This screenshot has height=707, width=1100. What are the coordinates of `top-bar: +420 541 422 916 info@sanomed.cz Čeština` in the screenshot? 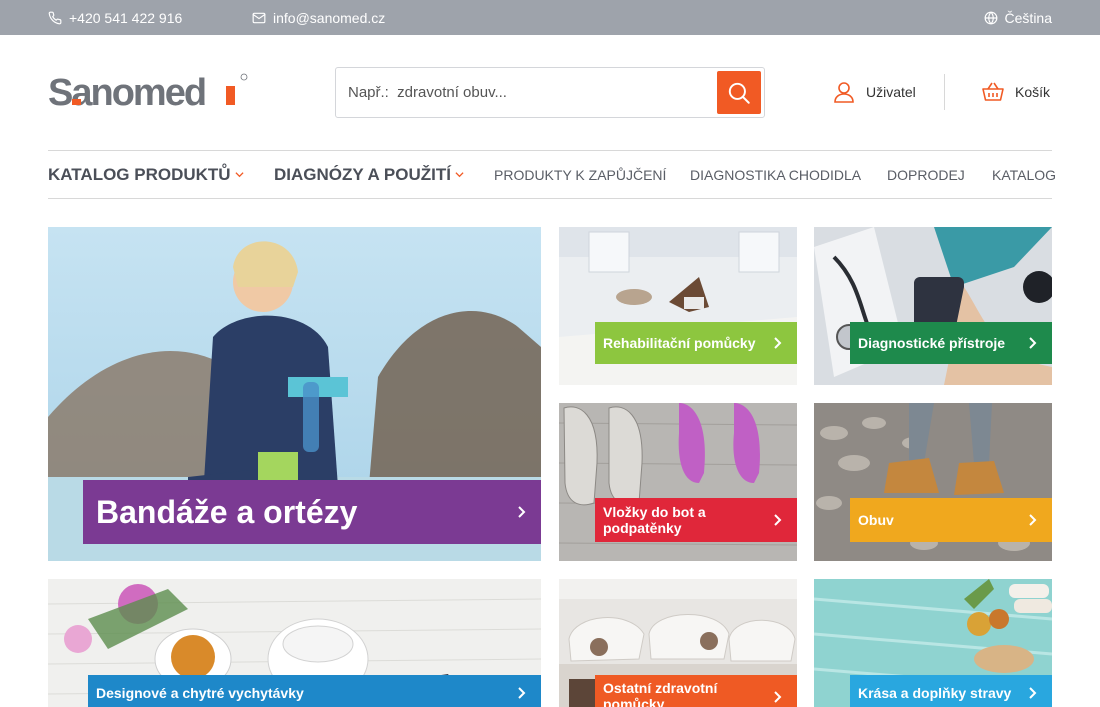 It's located at (550, 17).